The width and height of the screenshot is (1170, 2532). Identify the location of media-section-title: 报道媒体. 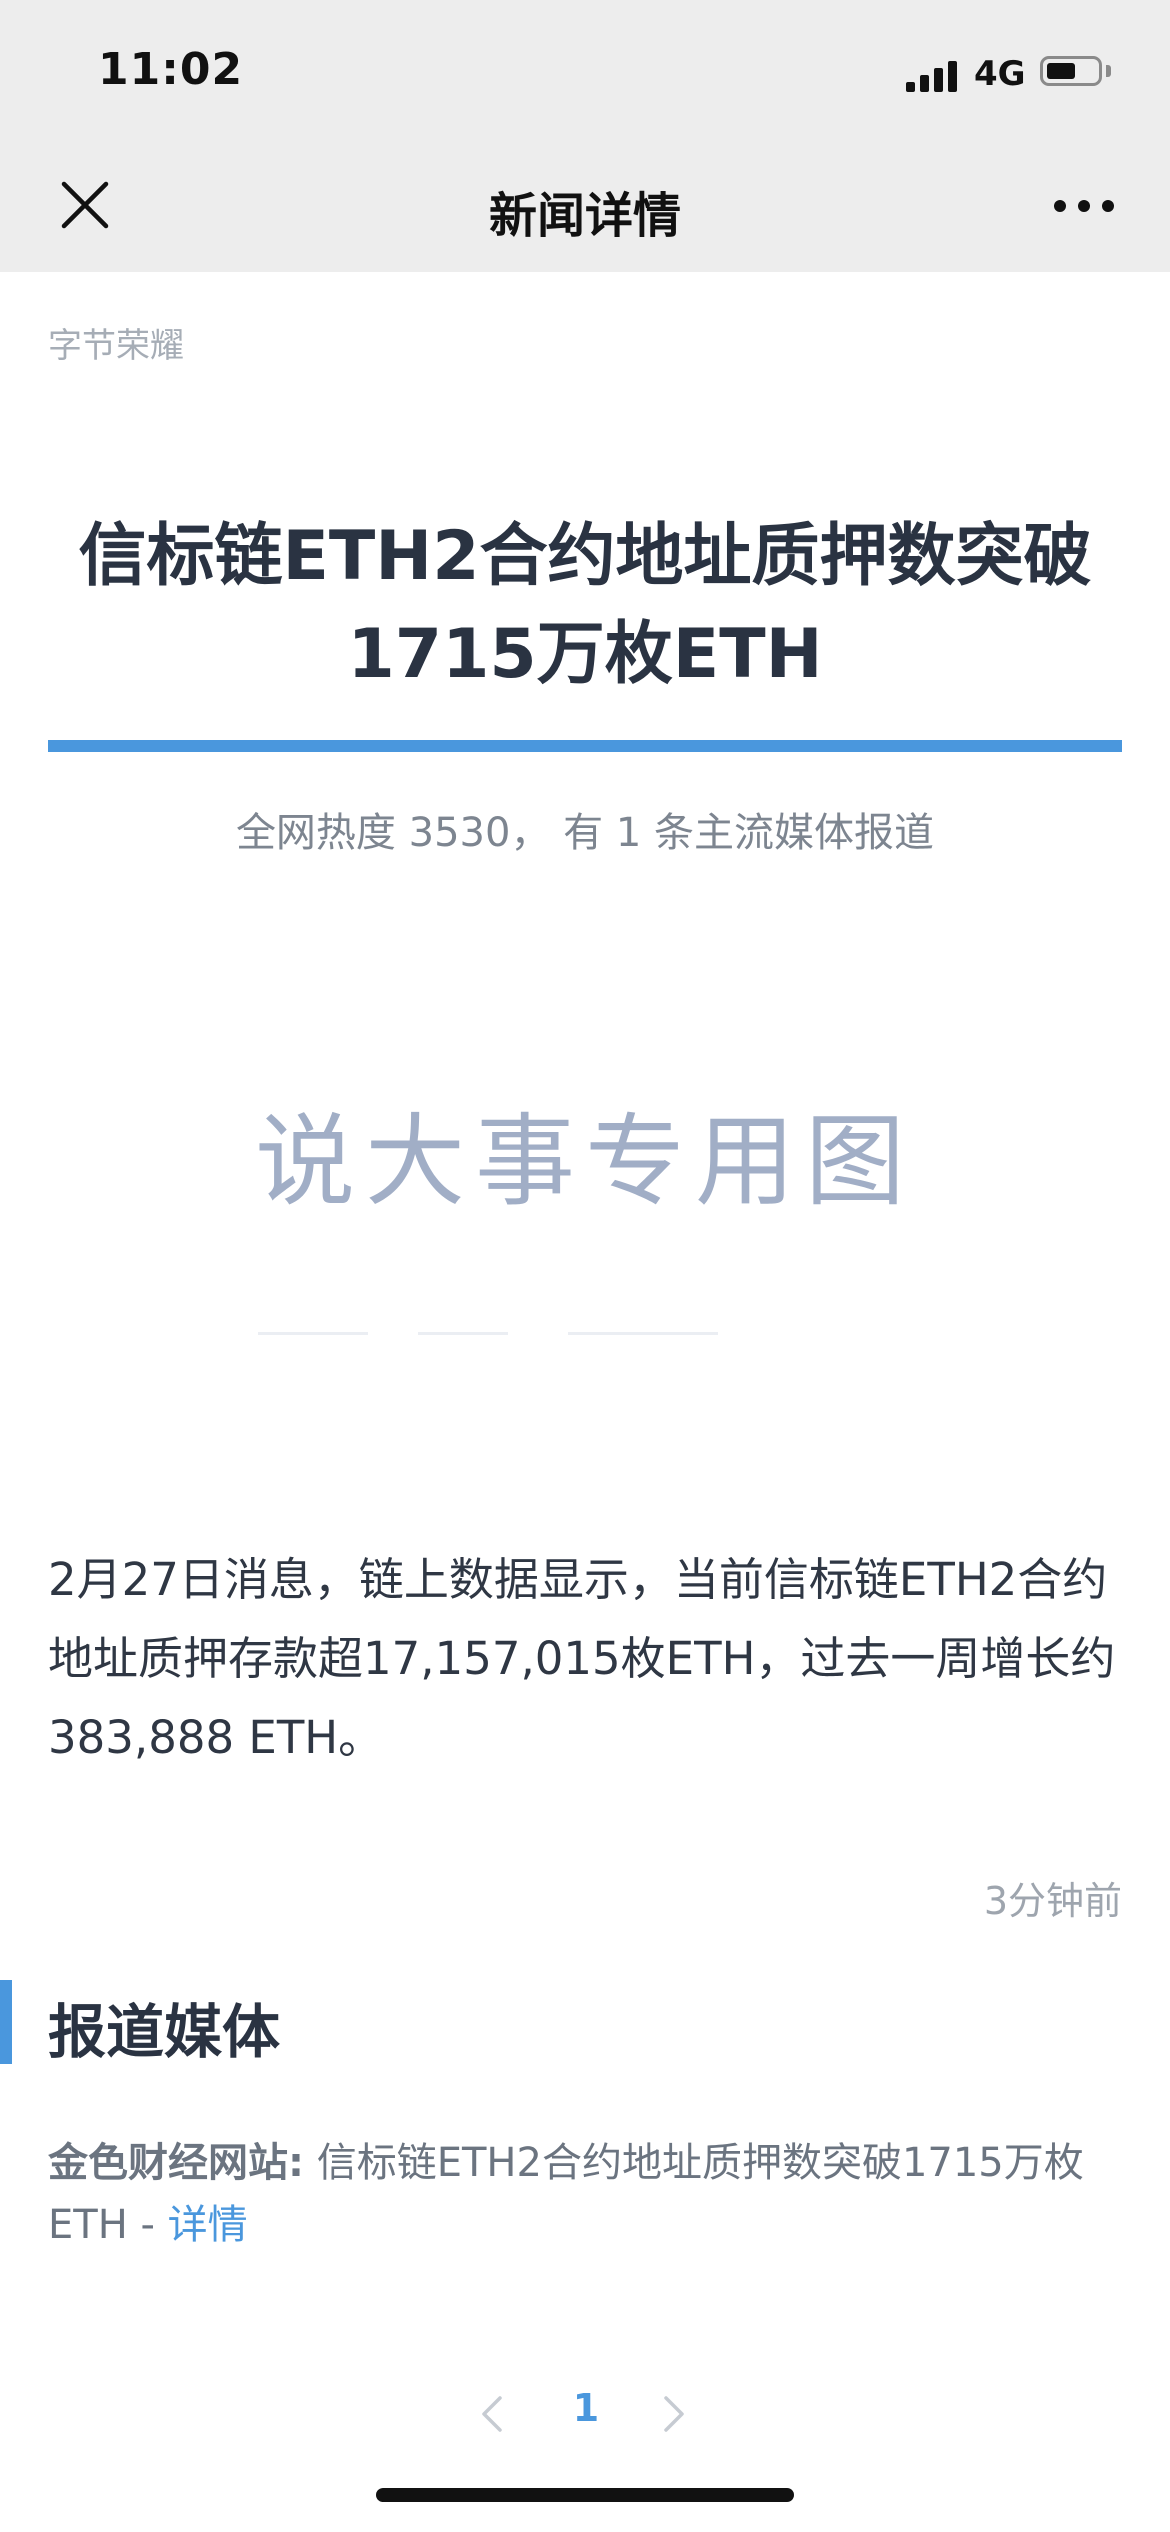
(164, 2032).